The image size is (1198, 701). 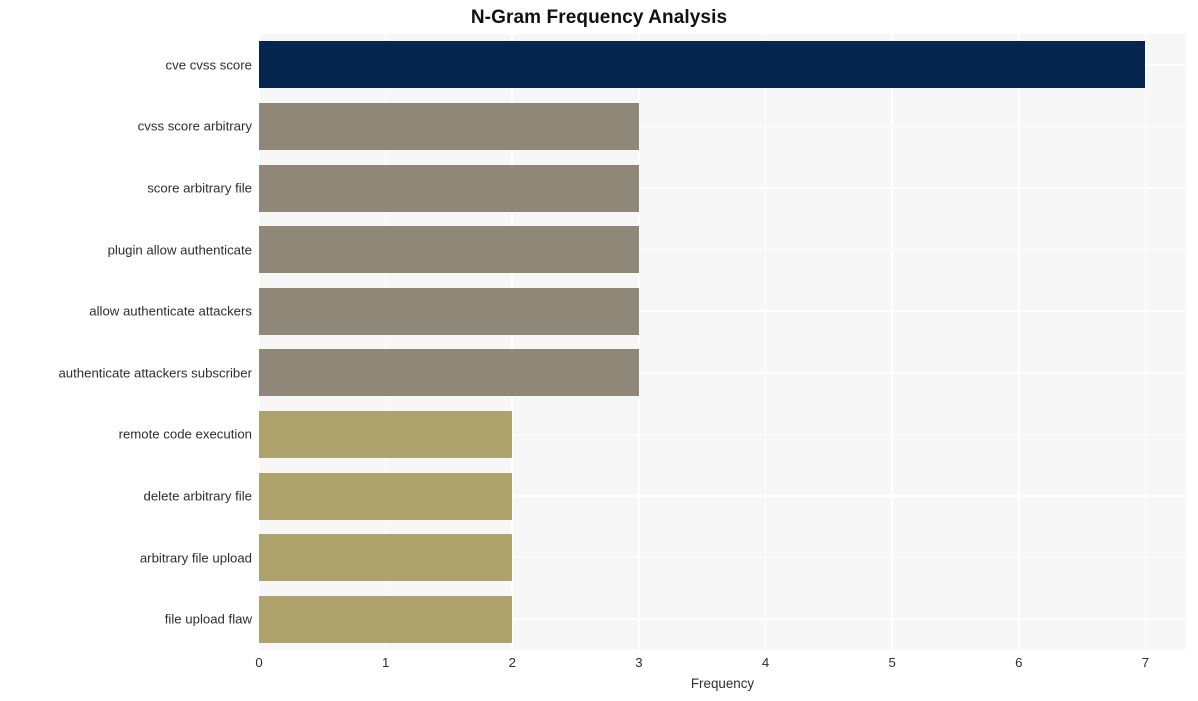 I want to click on y-tick-label: allow authenticate attackers, so click(x=170, y=311).